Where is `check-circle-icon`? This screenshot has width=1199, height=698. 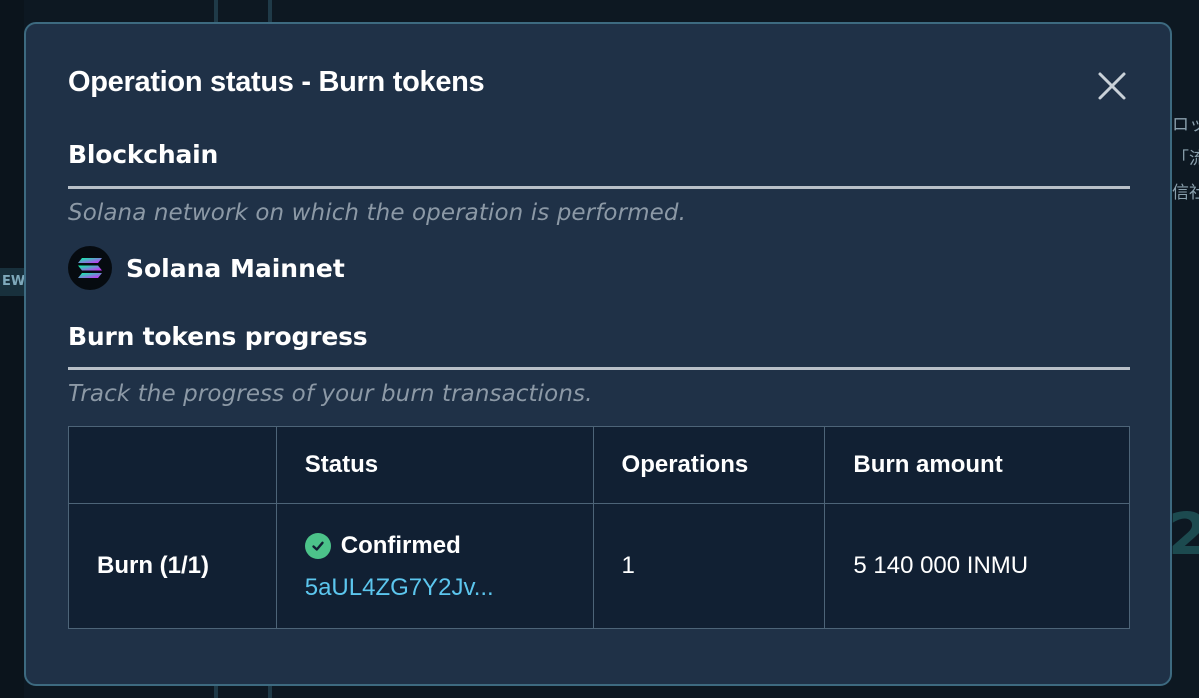 check-circle-icon is located at coordinates (317, 546).